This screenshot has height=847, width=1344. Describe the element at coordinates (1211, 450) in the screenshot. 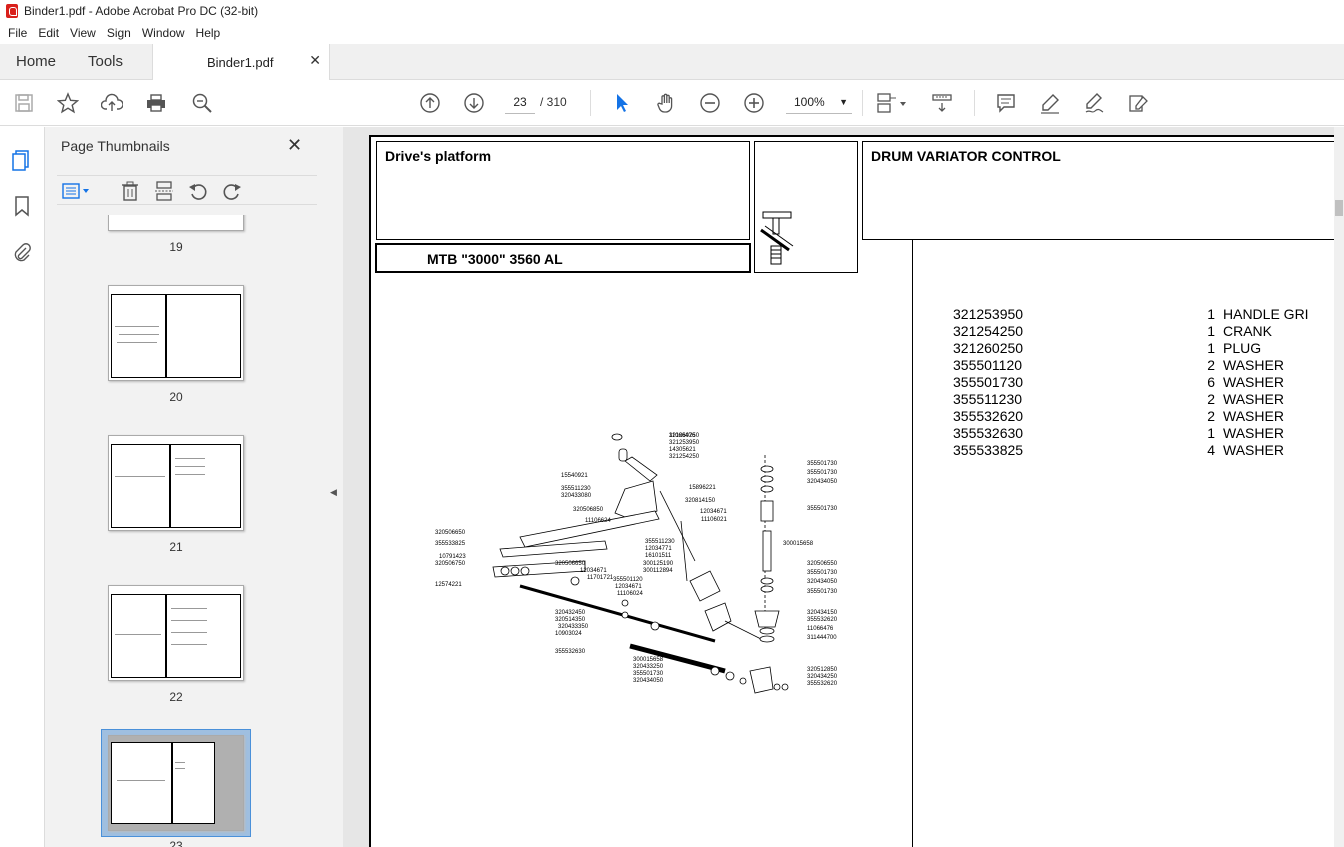

I see `part-quantity: 4` at that location.